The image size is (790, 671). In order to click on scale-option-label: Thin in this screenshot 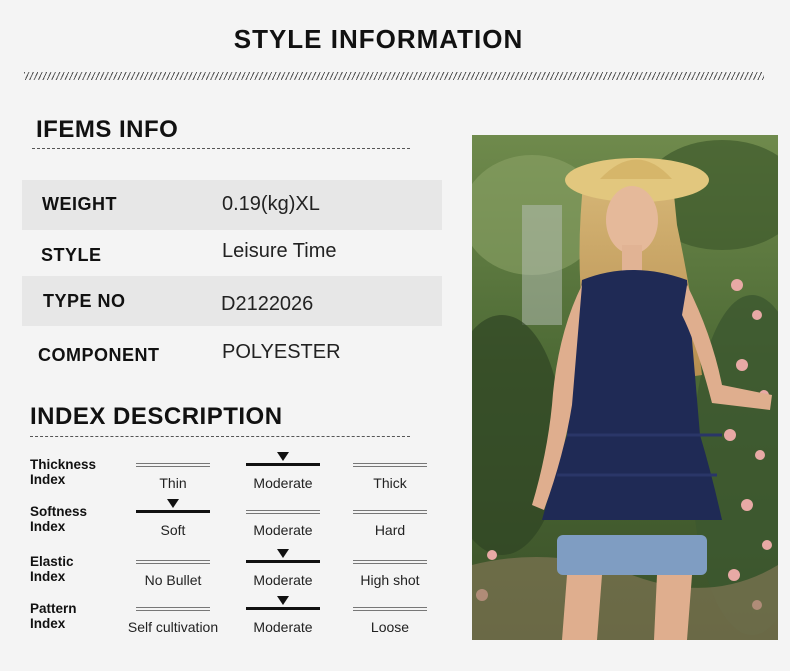, I will do `click(173, 483)`.